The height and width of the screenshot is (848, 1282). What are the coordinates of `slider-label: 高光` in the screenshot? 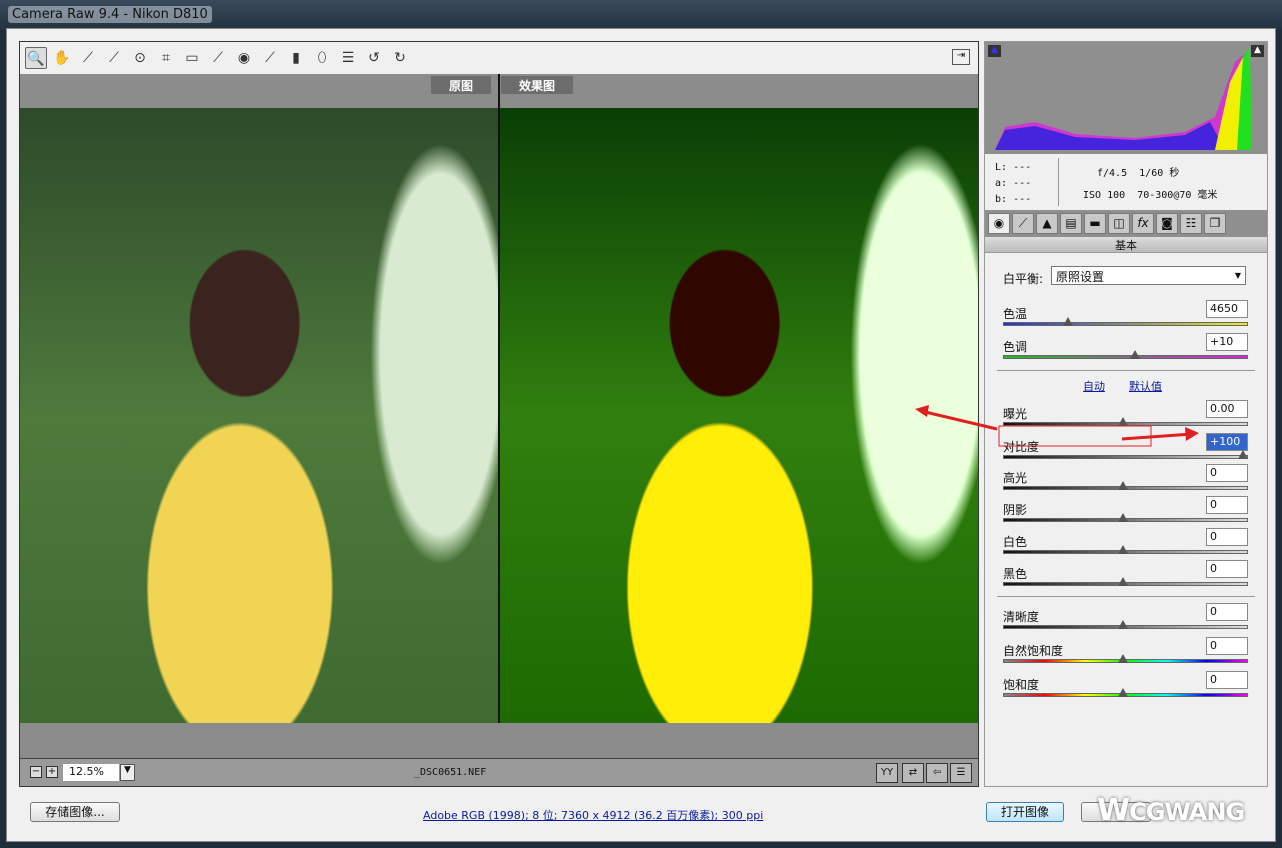 It's located at (1015, 478).